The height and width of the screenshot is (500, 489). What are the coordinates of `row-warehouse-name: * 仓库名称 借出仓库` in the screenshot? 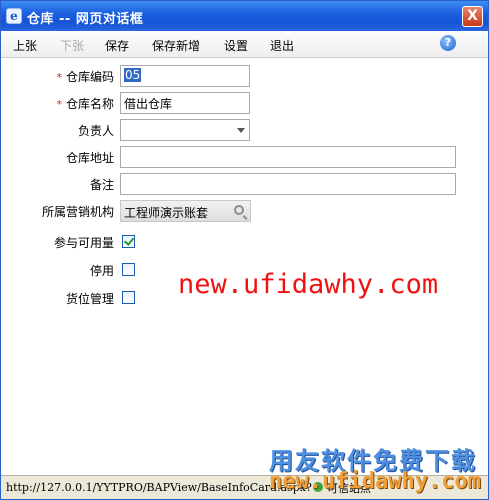 It's located at (244, 103).